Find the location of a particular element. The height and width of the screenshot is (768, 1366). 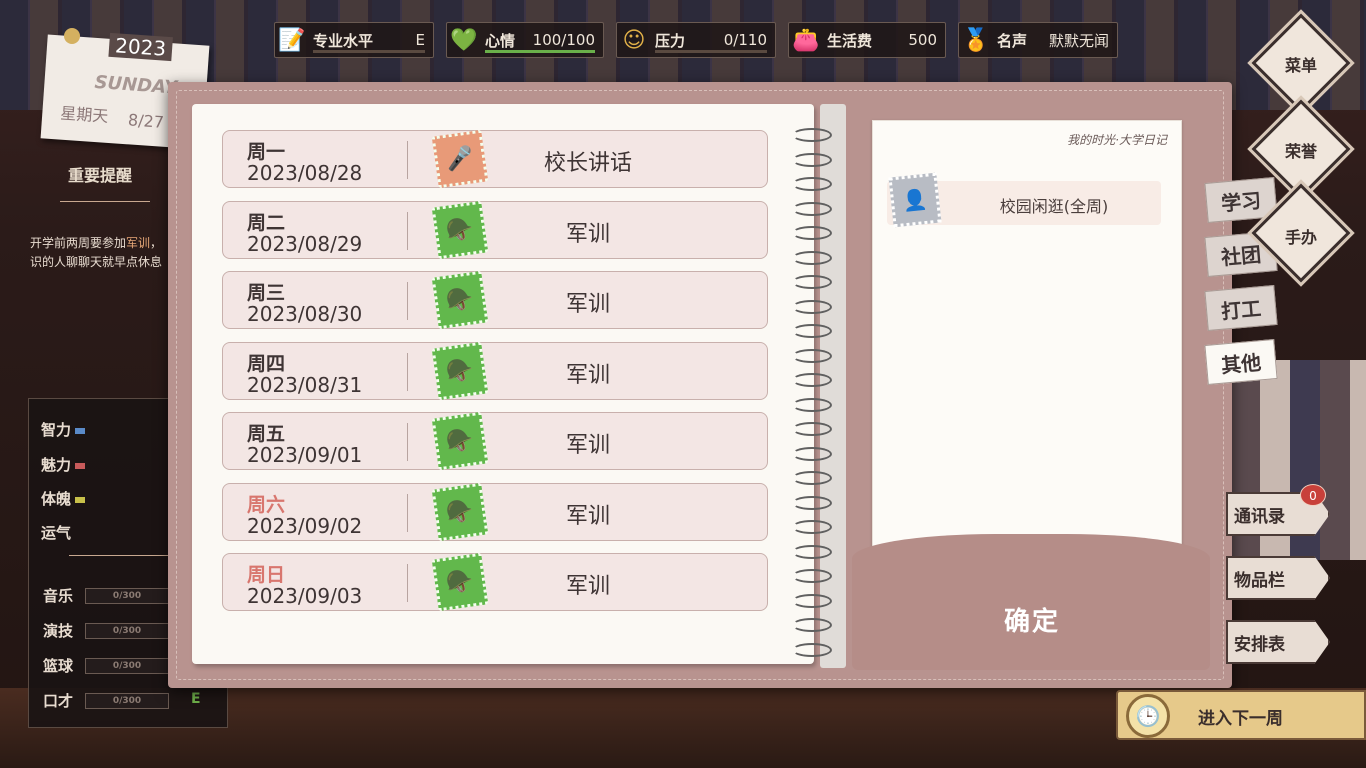

next-week-button: 🕒 进入下一周 is located at coordinates (1241, 715).